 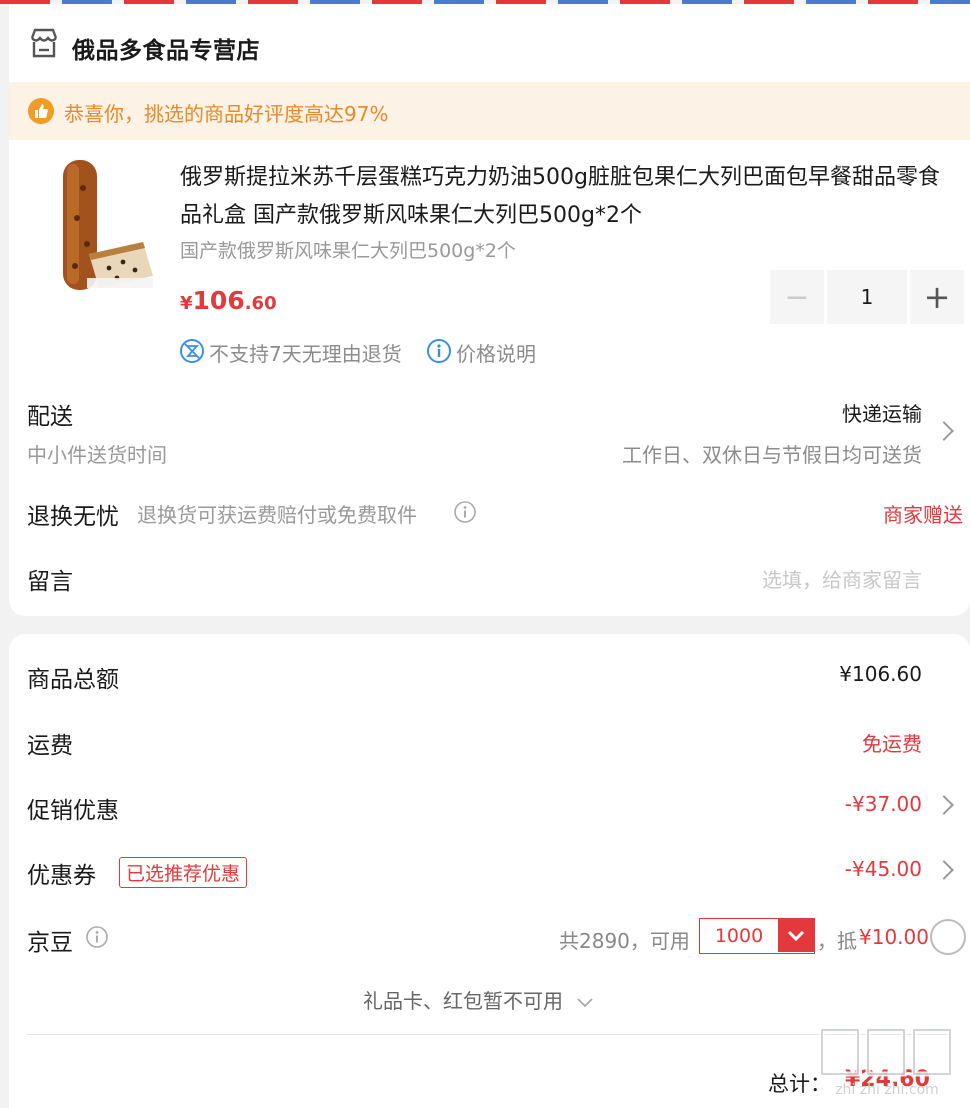 What do you see at coordinates (305, 352) in the screenshot?
I see `no-return-label: 不支持7天无理由退货` at bounding box center [305, 352].